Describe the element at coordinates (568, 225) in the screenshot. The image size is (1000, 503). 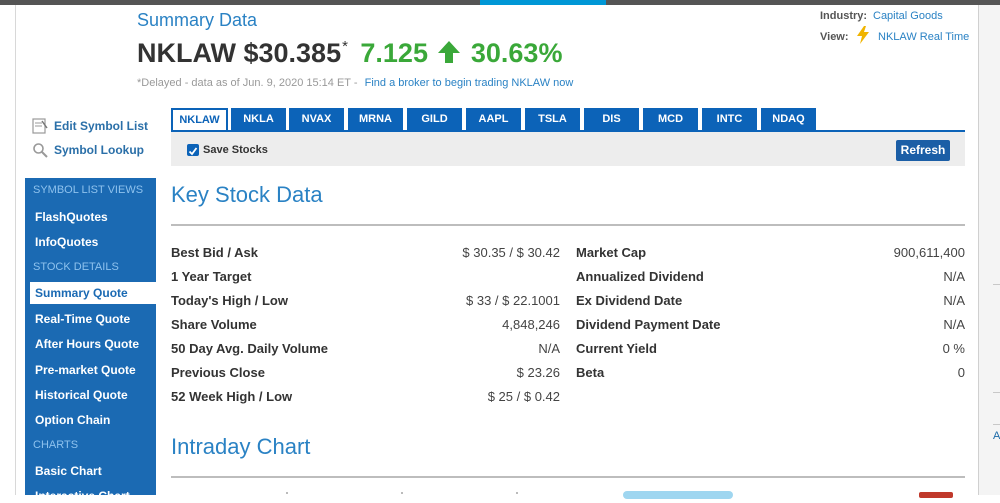
I see `key-stock-divider` at that location.